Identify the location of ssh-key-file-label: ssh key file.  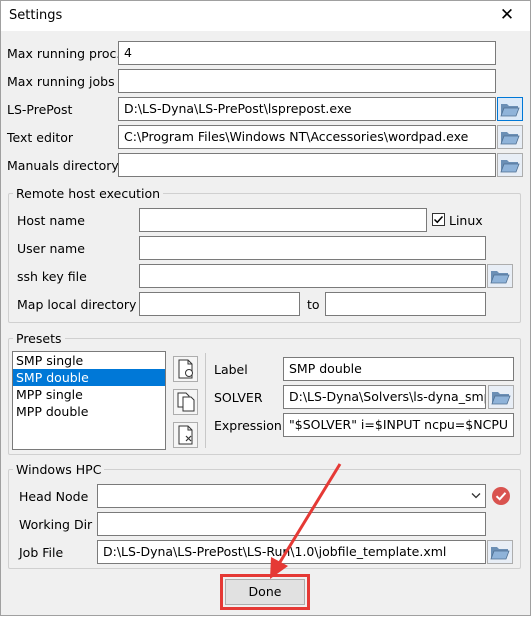
(52, 276).